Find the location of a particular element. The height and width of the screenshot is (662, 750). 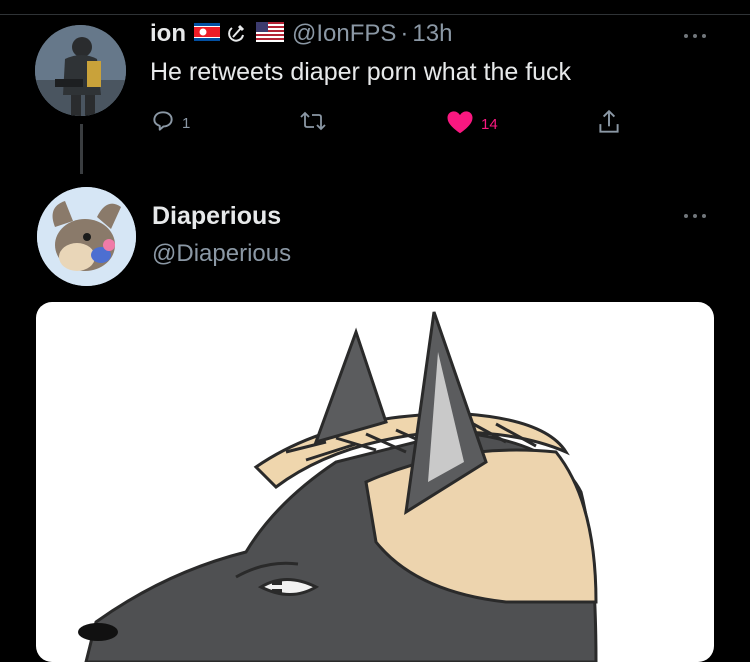

like-button: 14 is located at coordinates (471, 124).